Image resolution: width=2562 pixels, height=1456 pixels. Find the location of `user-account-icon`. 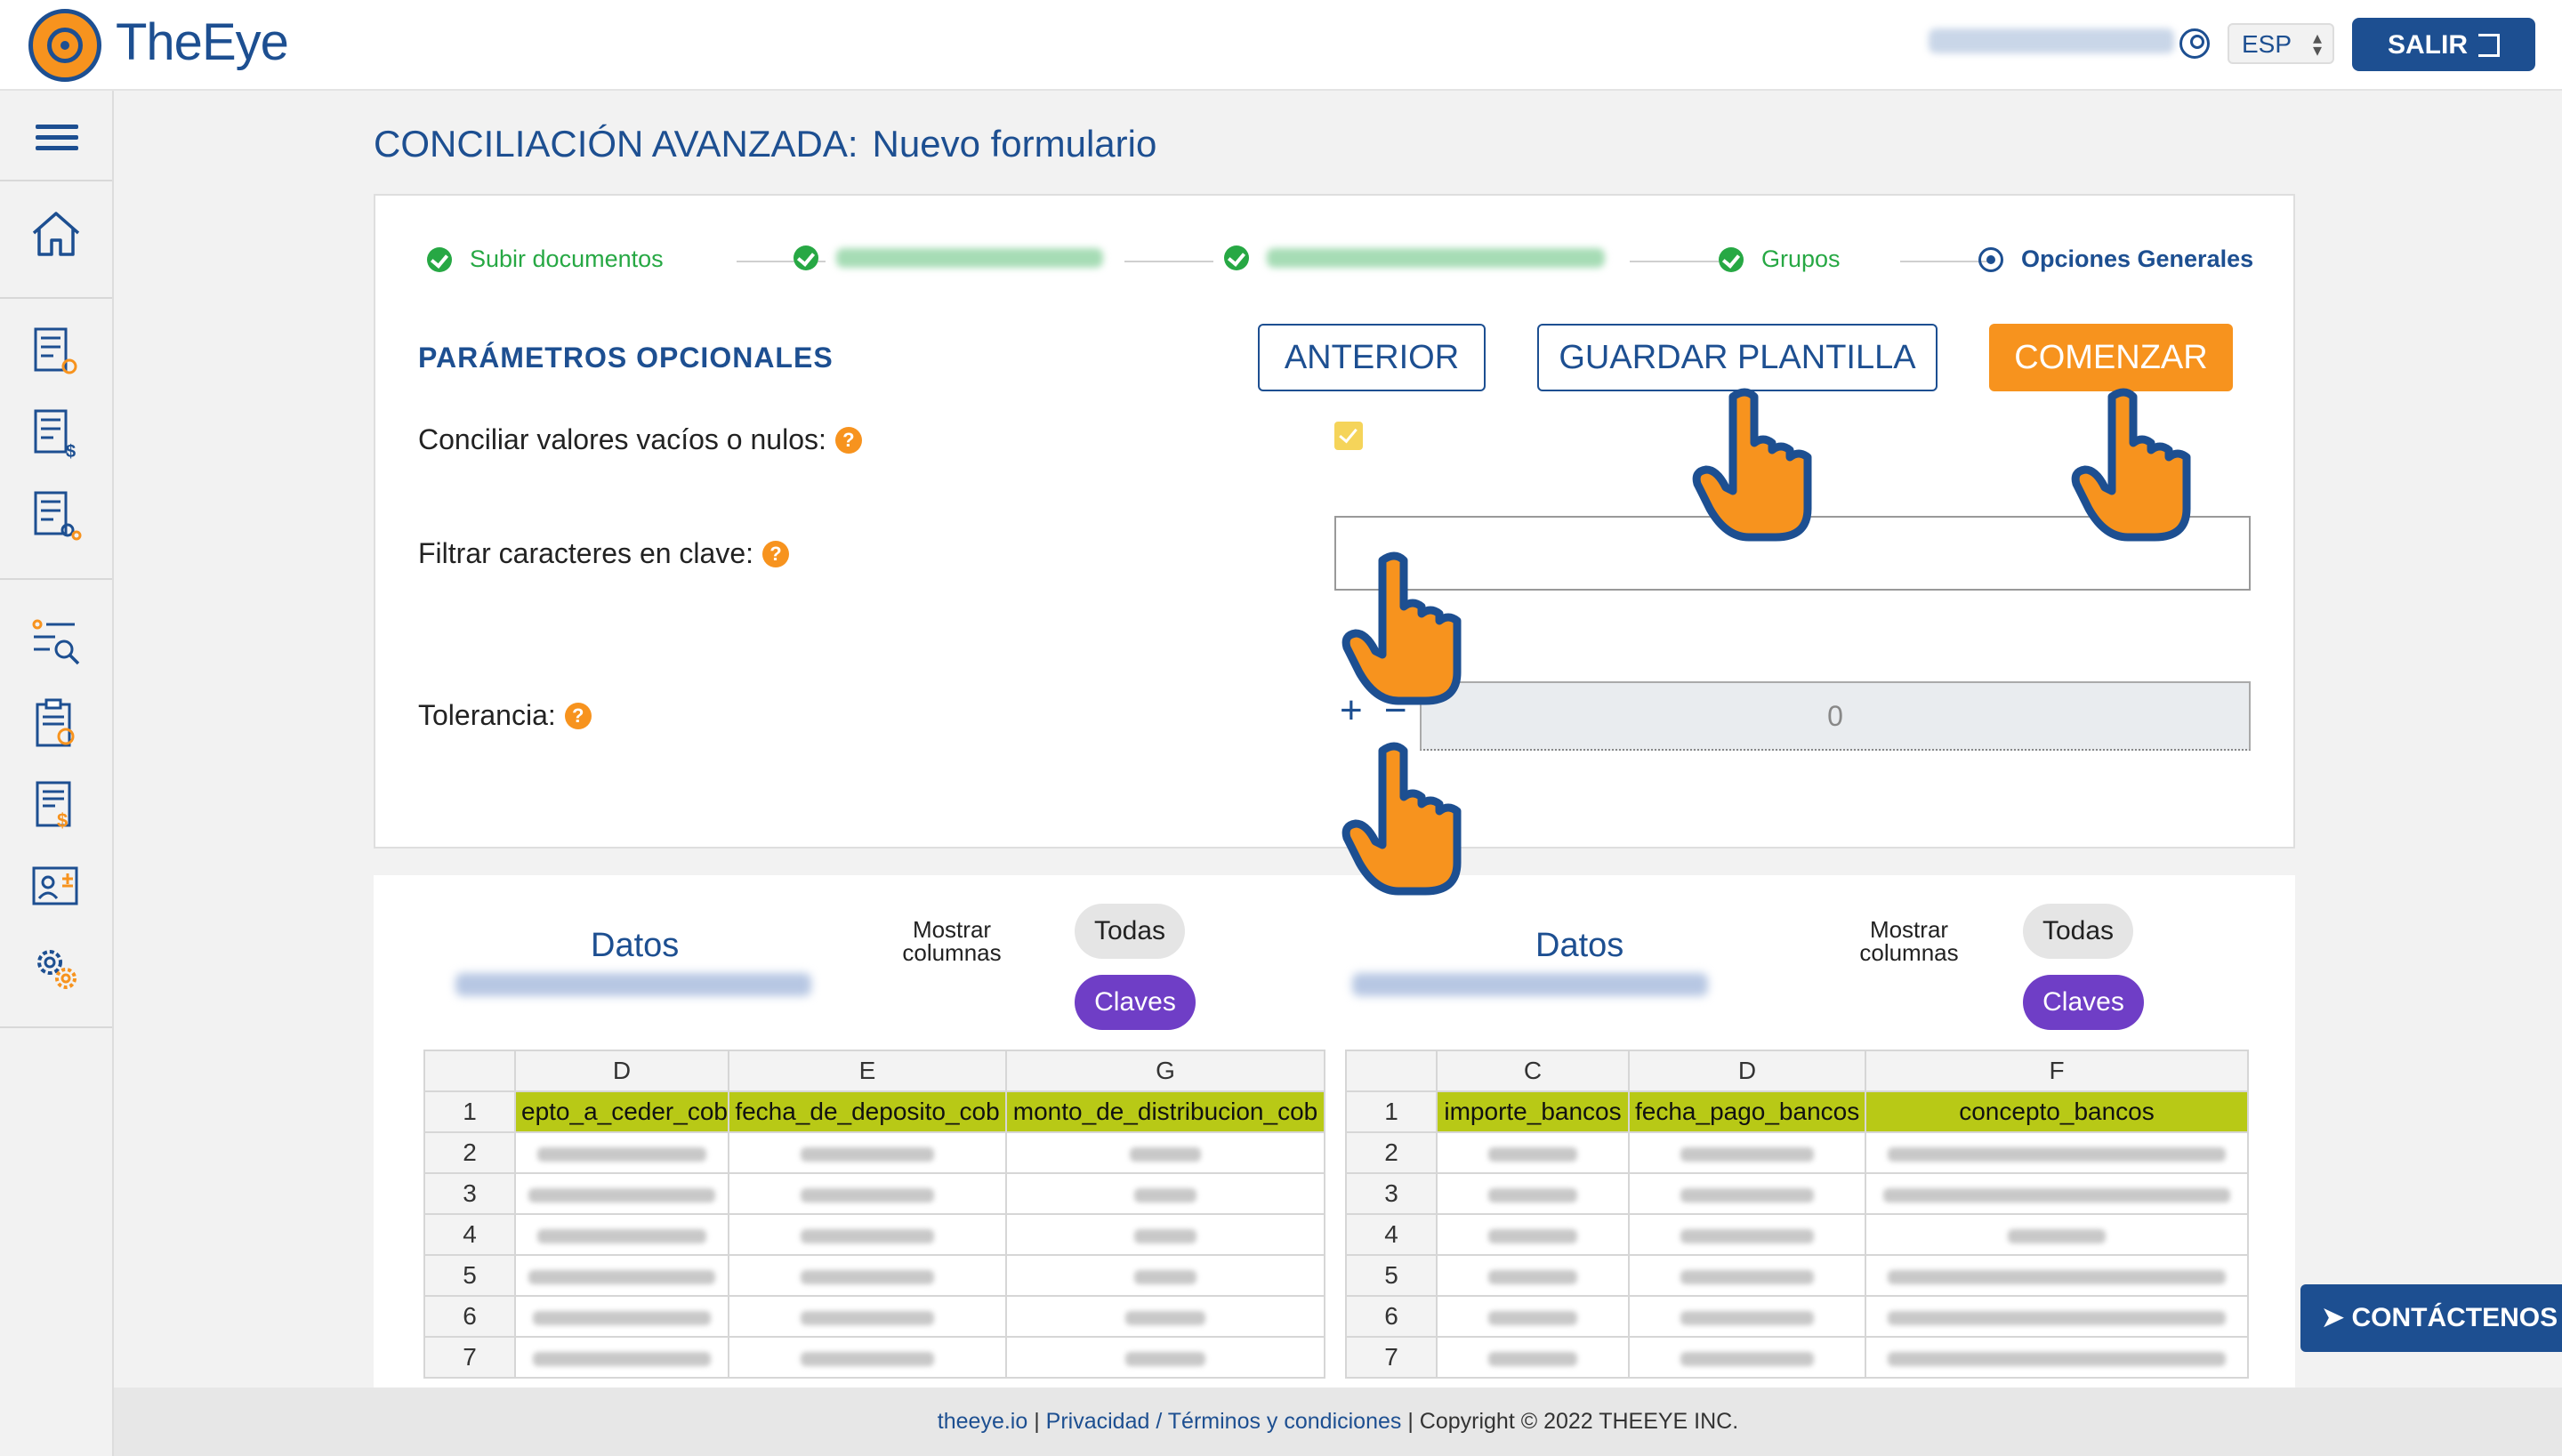

user-account-icon is located at coordinates (2194, 43).